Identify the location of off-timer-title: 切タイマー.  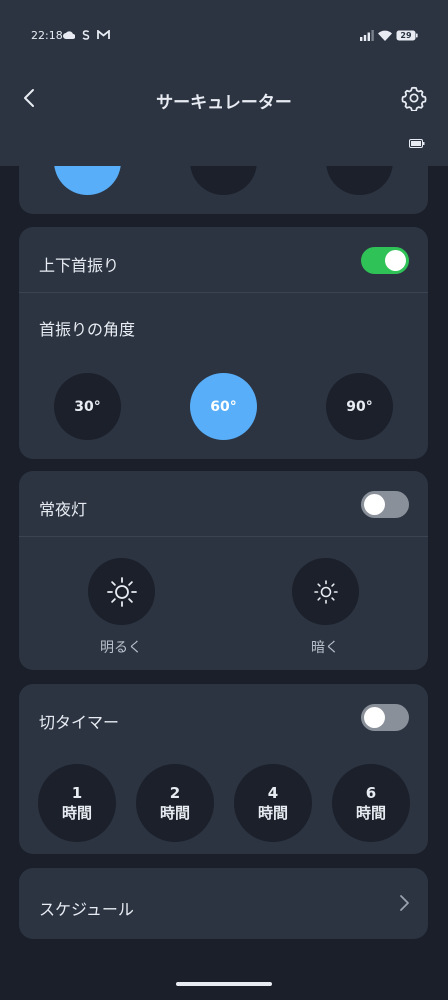
(79, 722).